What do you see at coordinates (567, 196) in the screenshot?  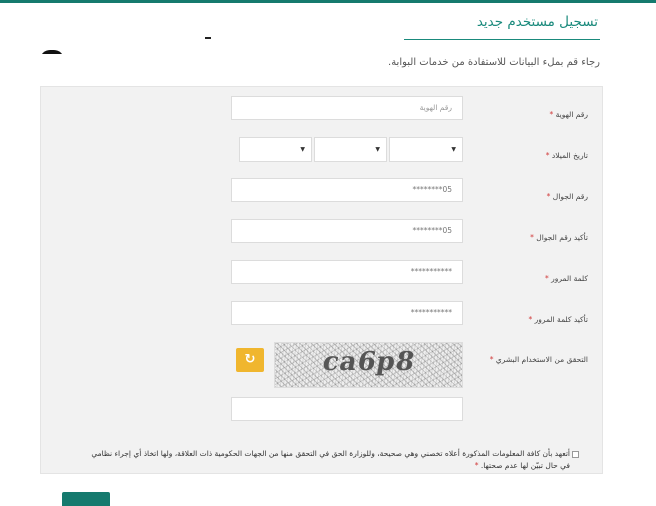 I see `mobile-label: رقم الجوال *` at bounding box center [567, 196].